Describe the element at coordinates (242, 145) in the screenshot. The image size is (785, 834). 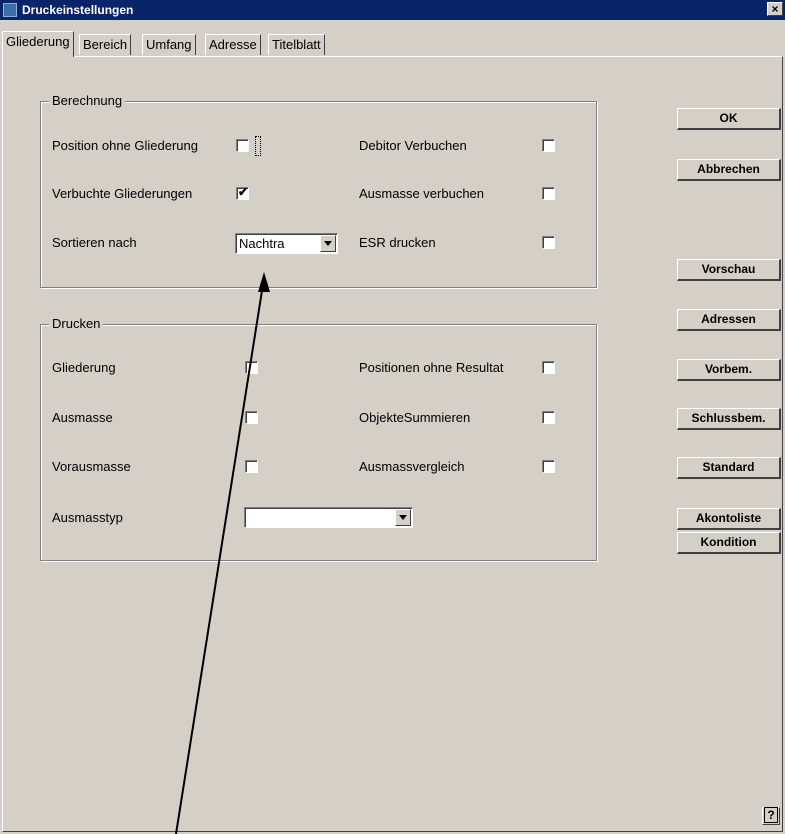
I see `checkbox-position-ohne-gliederung` at that location.